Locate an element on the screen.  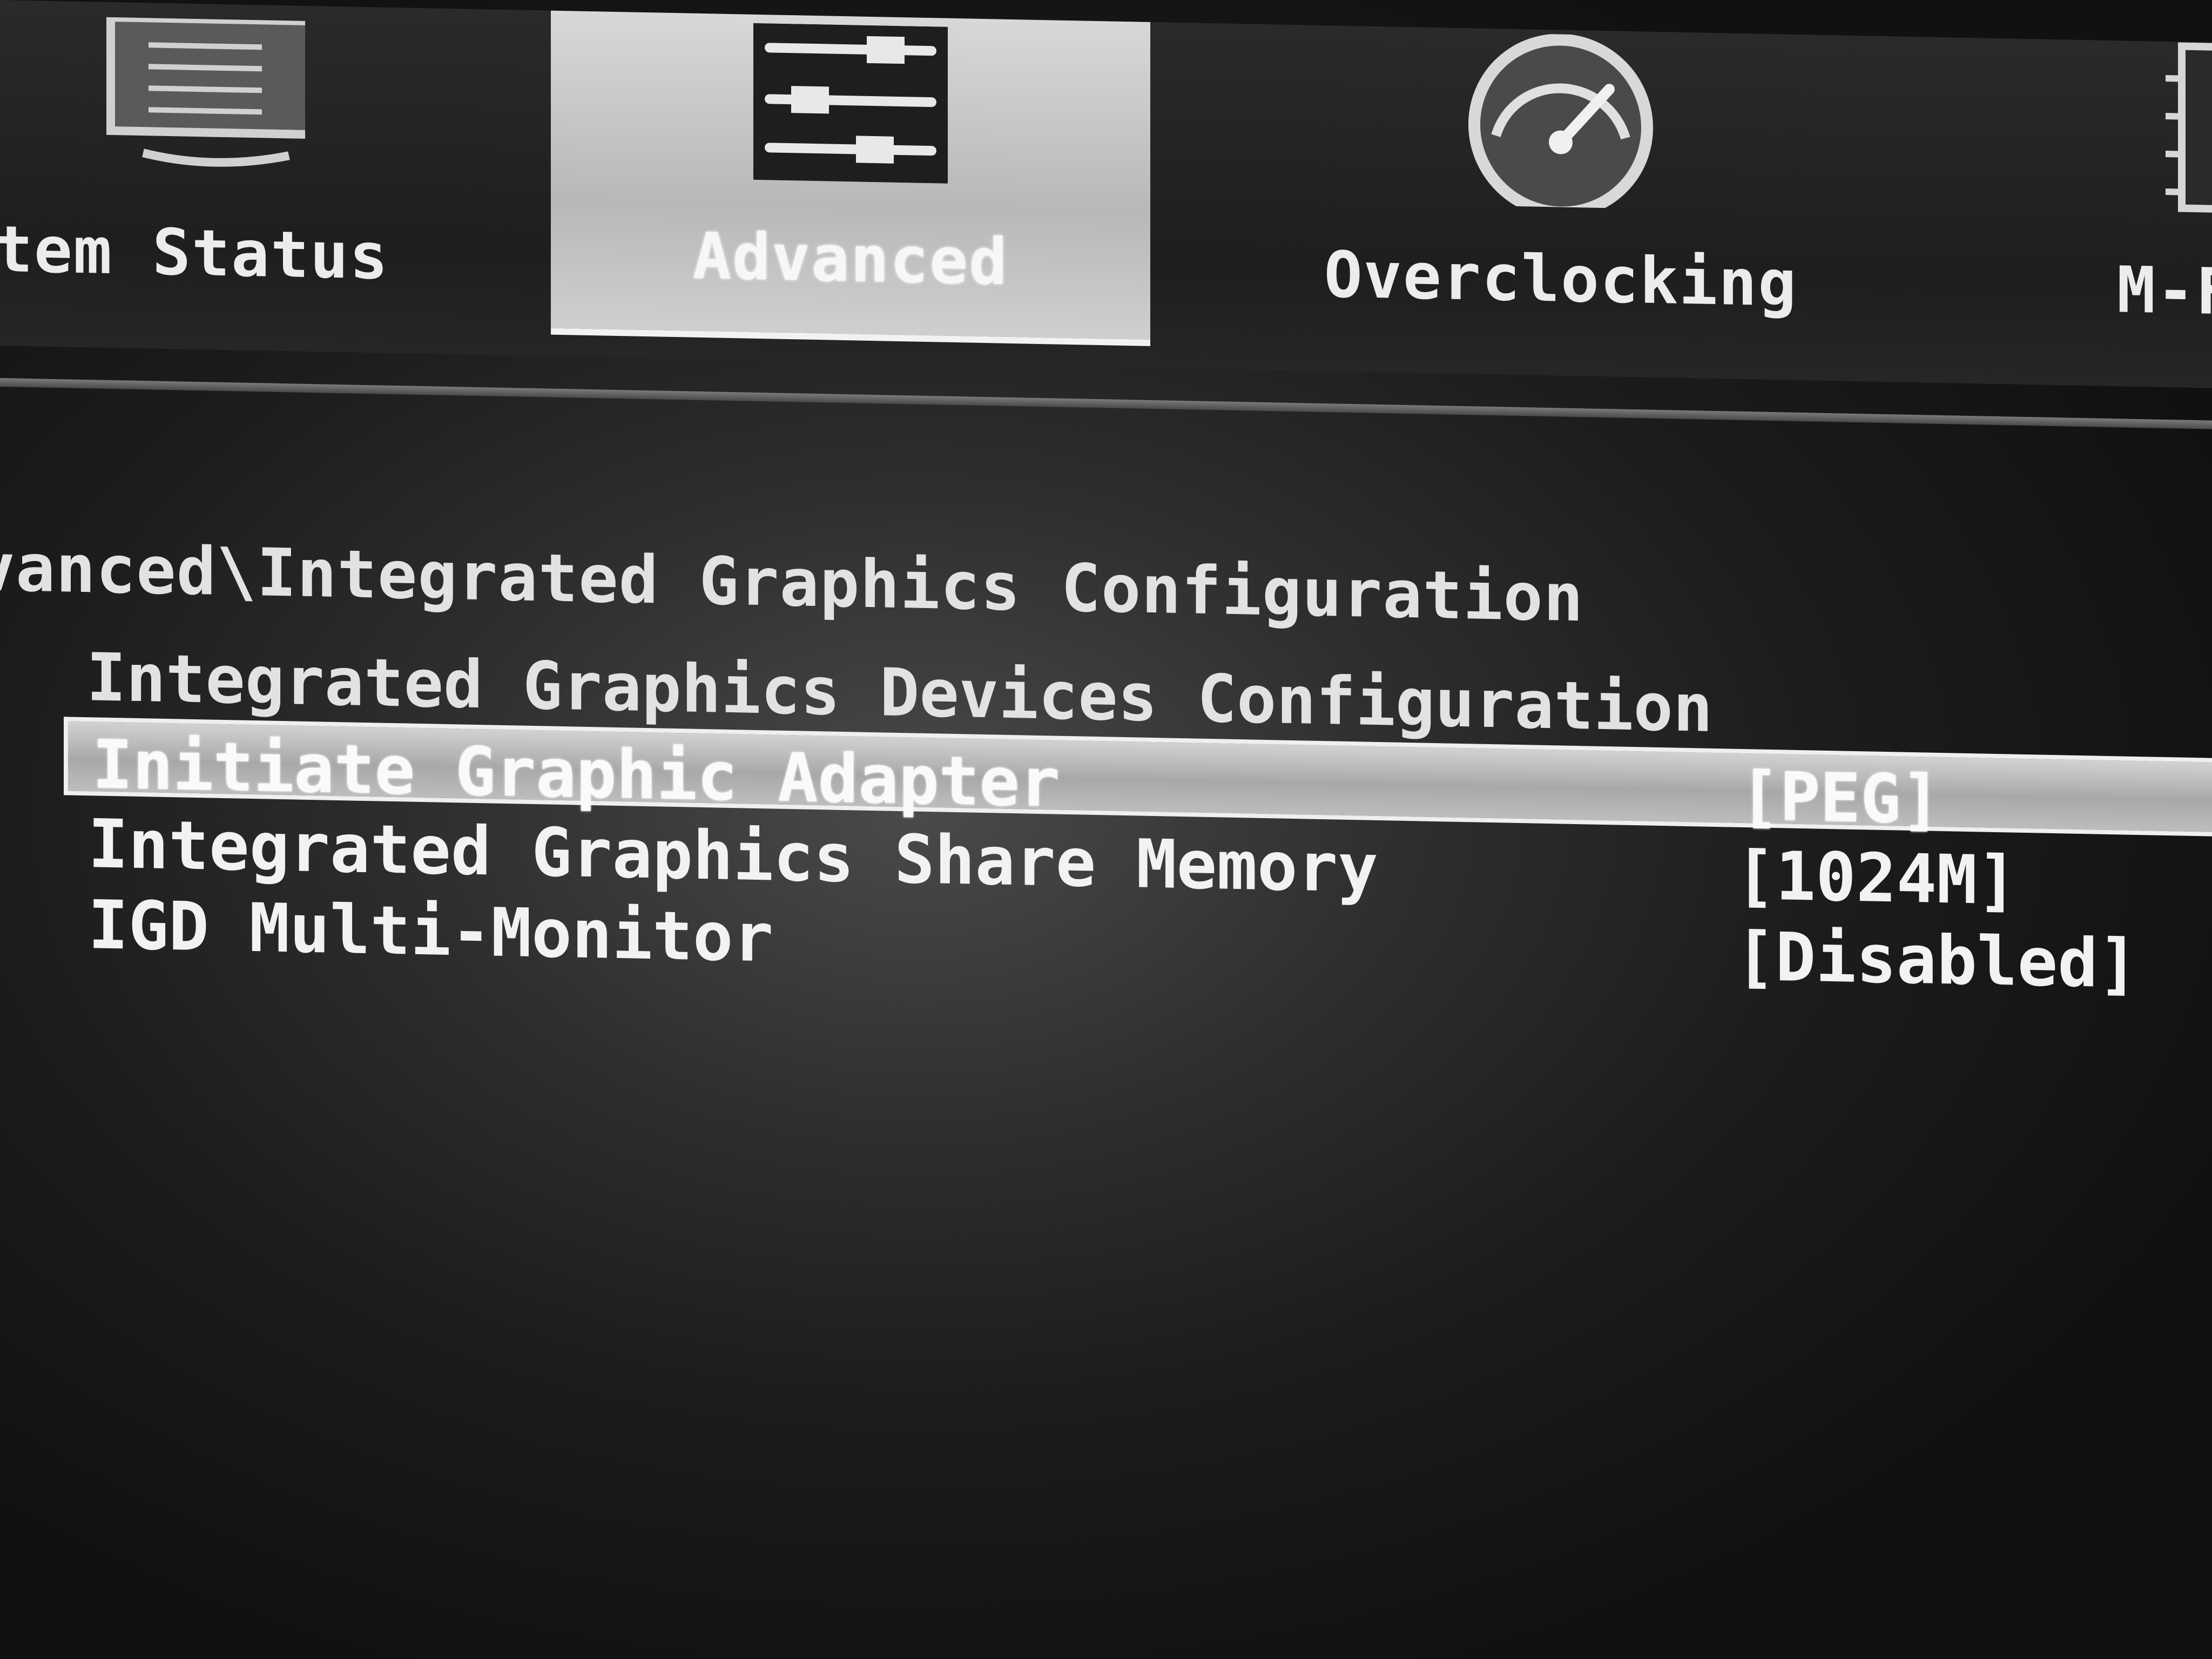
tab-label: Advanced is located at coordinates (850, 258).